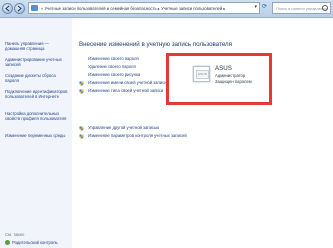  Describe the element at coordinates (325, 8) in the screenshot. I see `search-icon` at that location.